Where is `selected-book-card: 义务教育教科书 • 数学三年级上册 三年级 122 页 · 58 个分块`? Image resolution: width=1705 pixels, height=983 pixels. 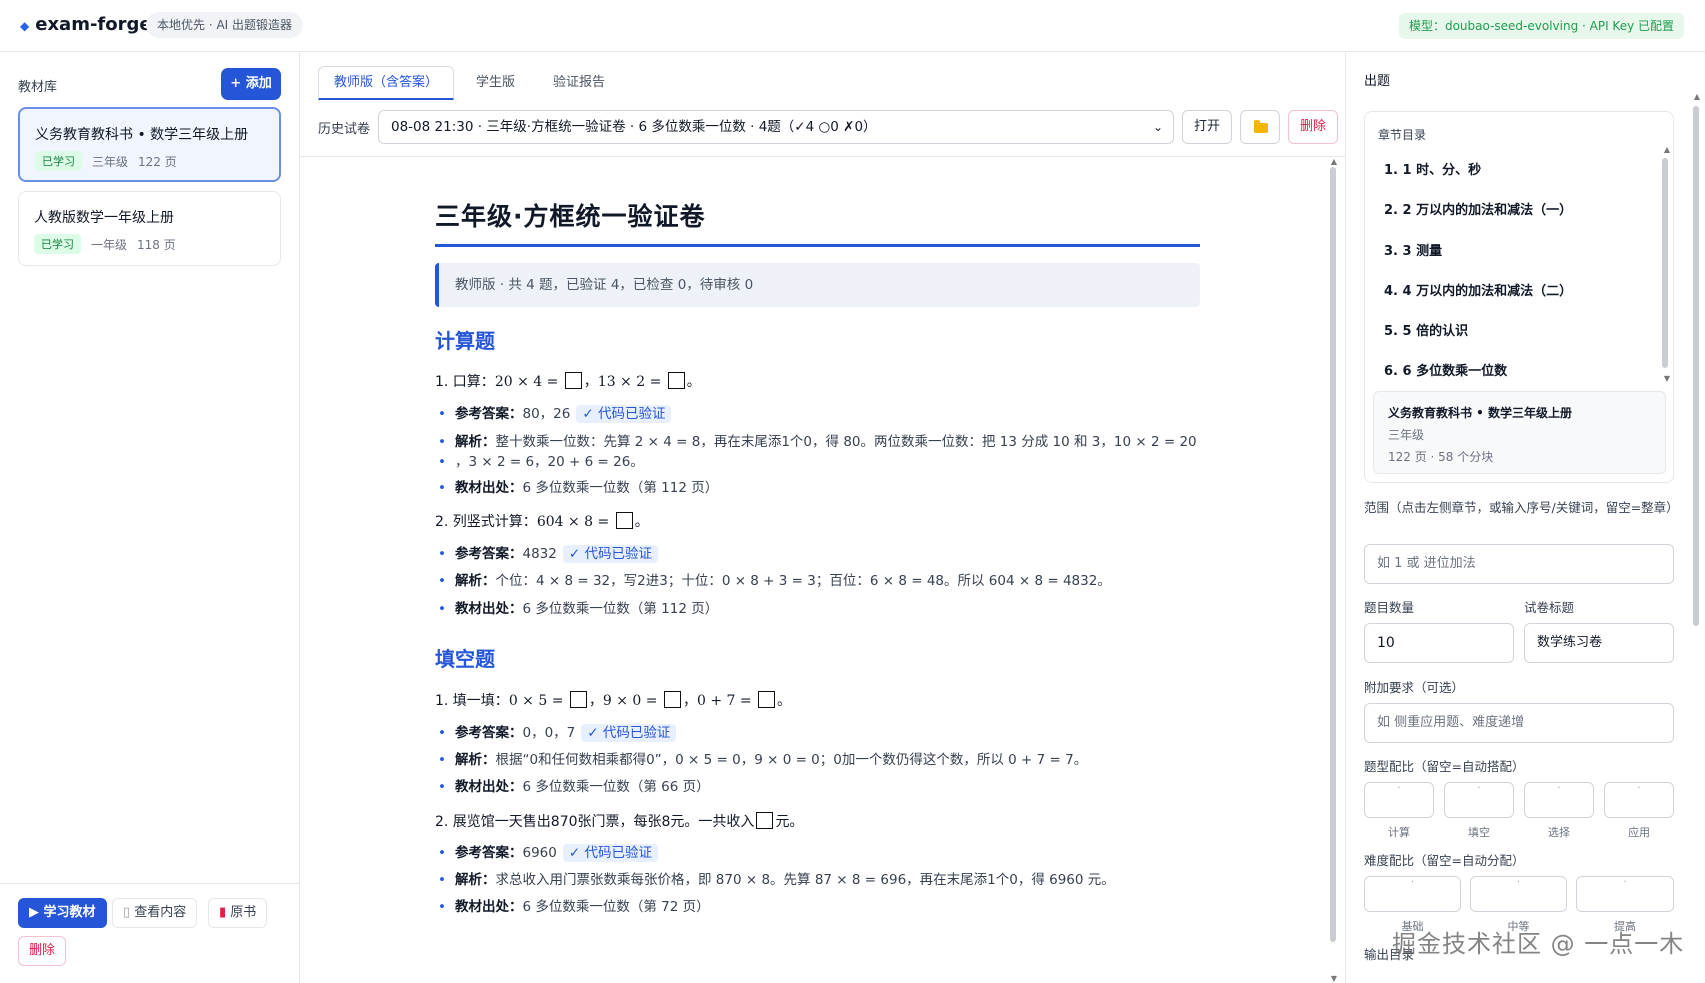
selected-book-card: 义务教育教科书 • 数学三年级上册 三年级 122 页 · 58 个分块 is located at coordinates (1519, 432).